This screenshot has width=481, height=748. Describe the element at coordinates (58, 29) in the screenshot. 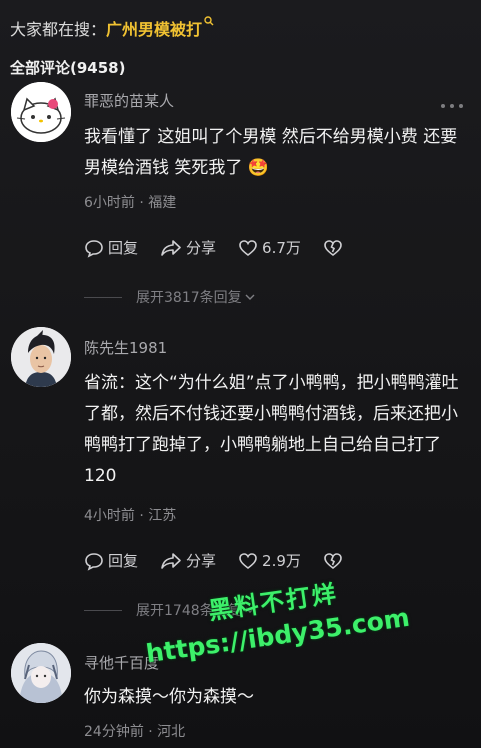

I see `search-prefix: 大家都在搜：` at that location.